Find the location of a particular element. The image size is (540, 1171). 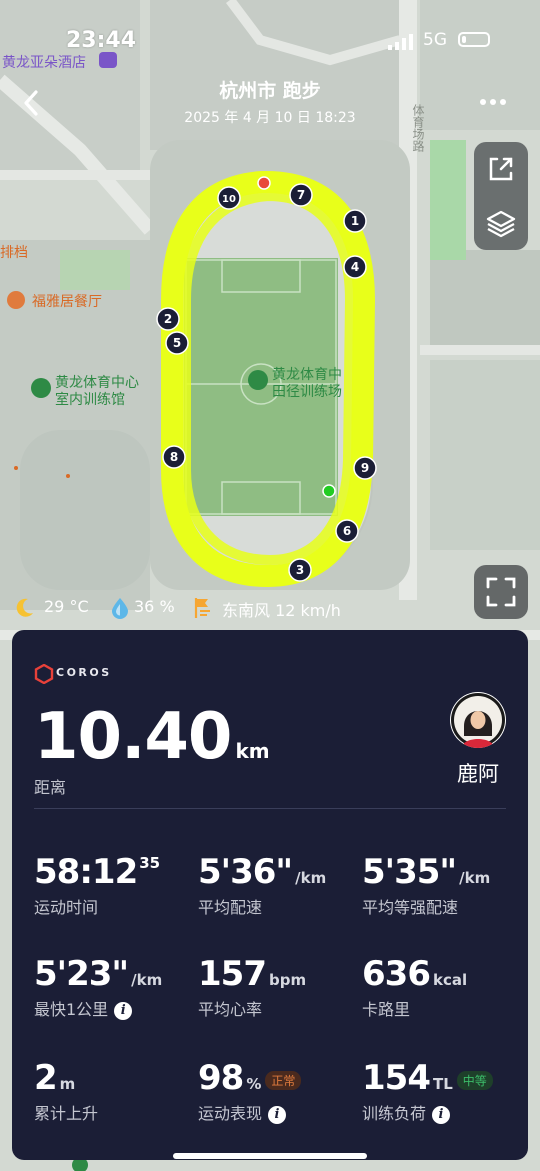

stat-performance-unit: % is located at coordinates (254, 1084).